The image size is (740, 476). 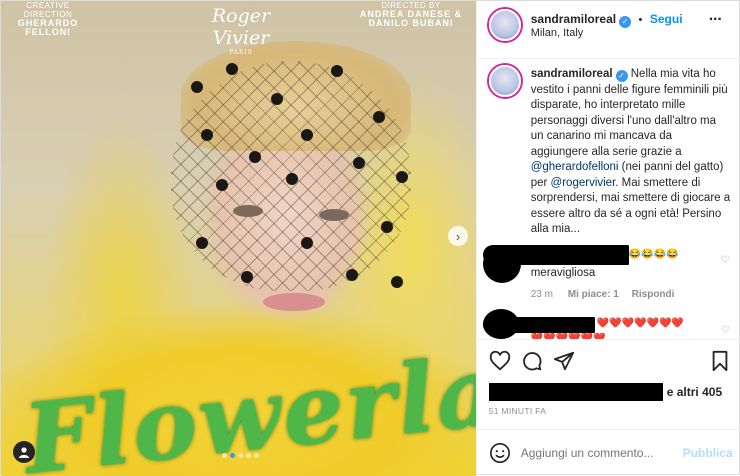 What do you see at coordinates (557, 33) in the screenshot?
I see `location-link: Milan, Italy` at bounding box center [557, 33].